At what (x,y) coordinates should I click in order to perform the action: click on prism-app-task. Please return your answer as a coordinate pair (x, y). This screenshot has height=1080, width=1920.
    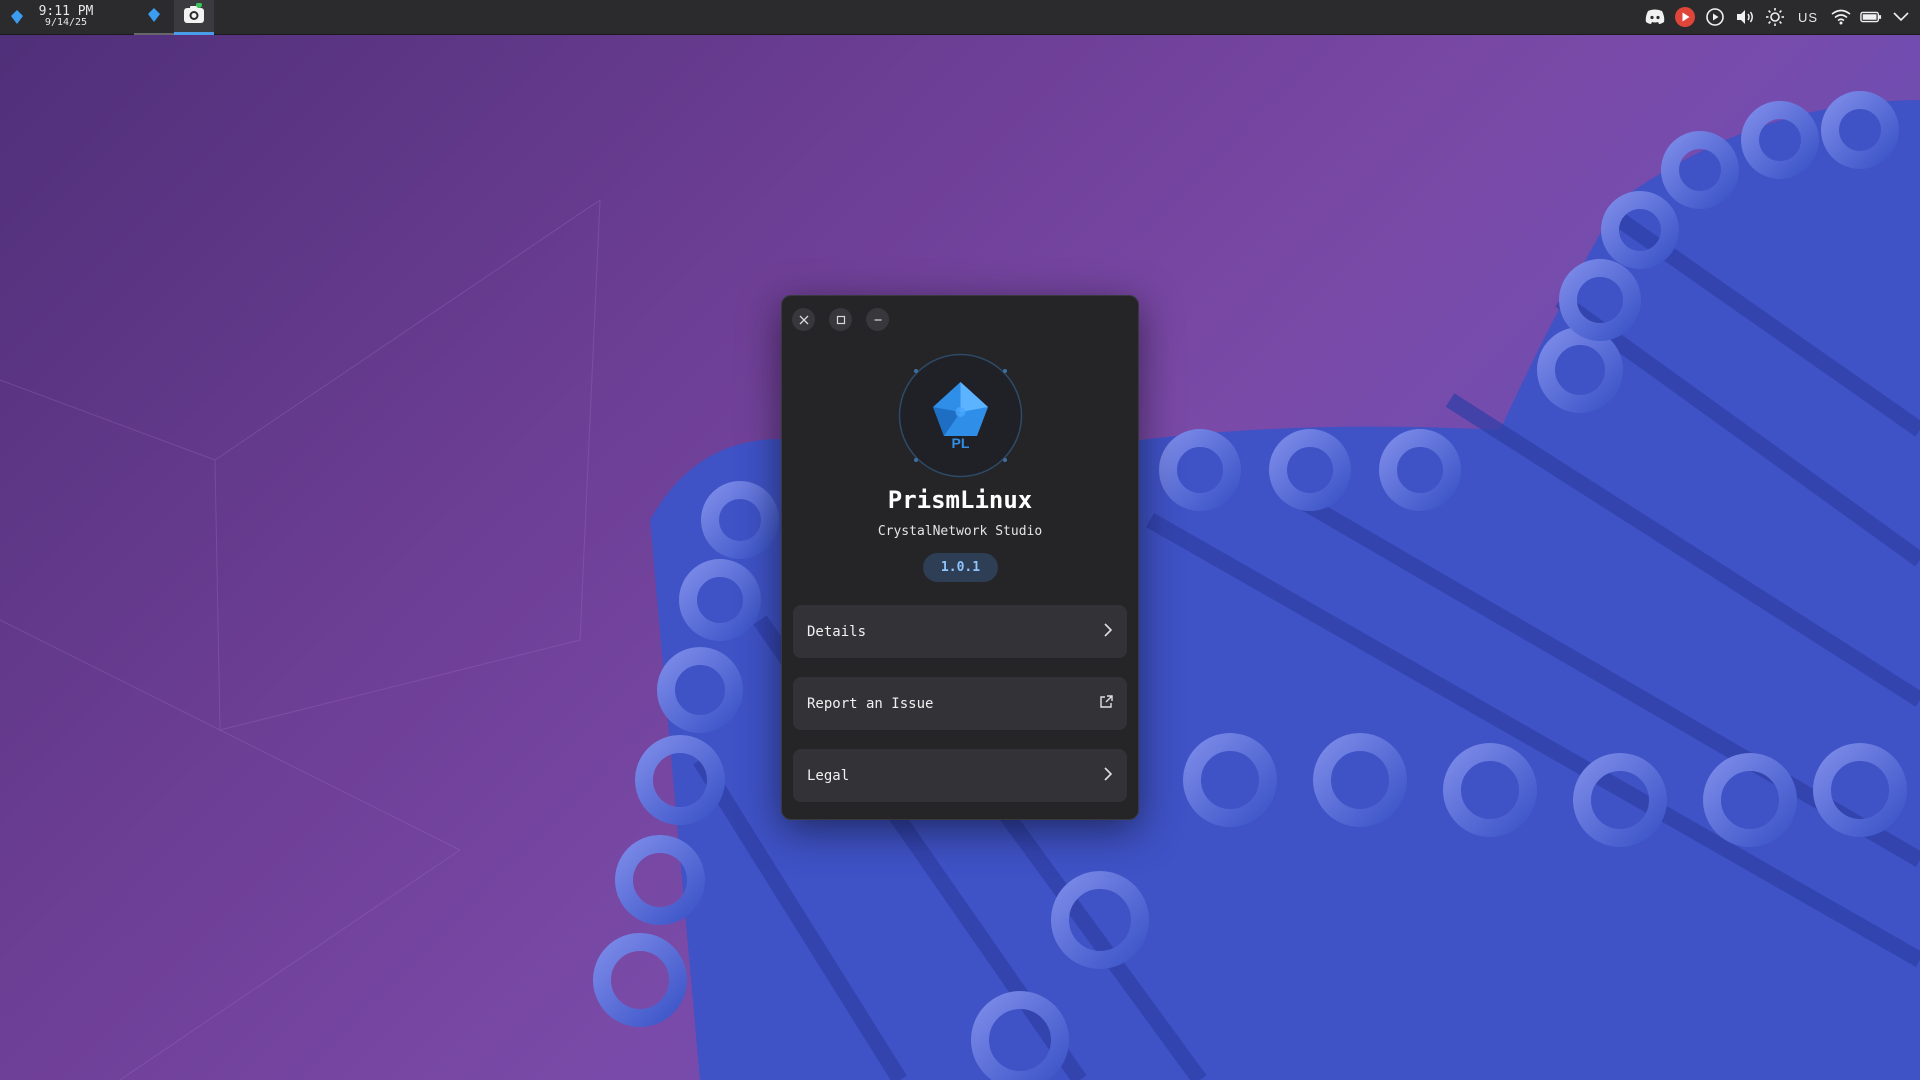
    Looking at the image, I should click on (154, 17).